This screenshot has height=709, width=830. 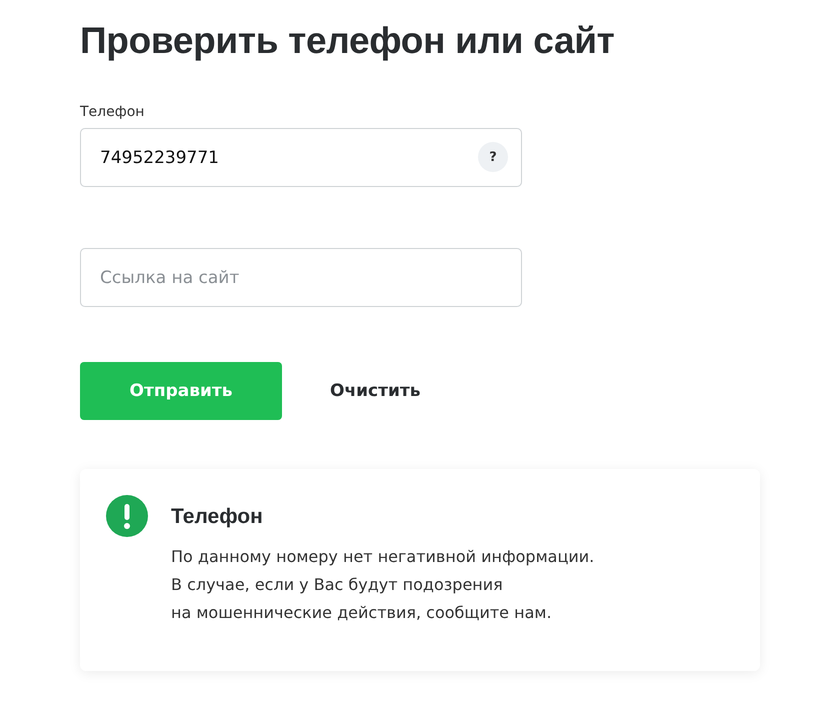 What do you see at coordinates (127, 516) in the screenshot?
I see `exclamation-icon` at bounding box center [127, 516].